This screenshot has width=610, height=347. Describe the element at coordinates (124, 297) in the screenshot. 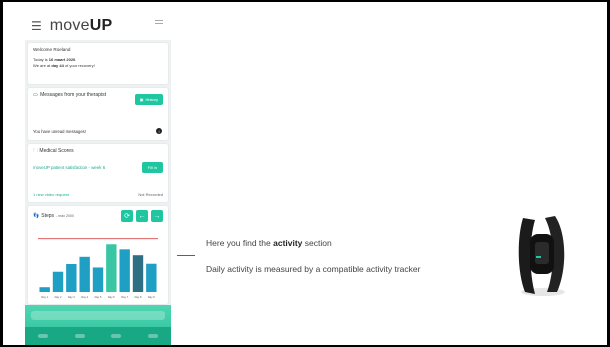

I see `x-tick-label: Day 7` at that location.